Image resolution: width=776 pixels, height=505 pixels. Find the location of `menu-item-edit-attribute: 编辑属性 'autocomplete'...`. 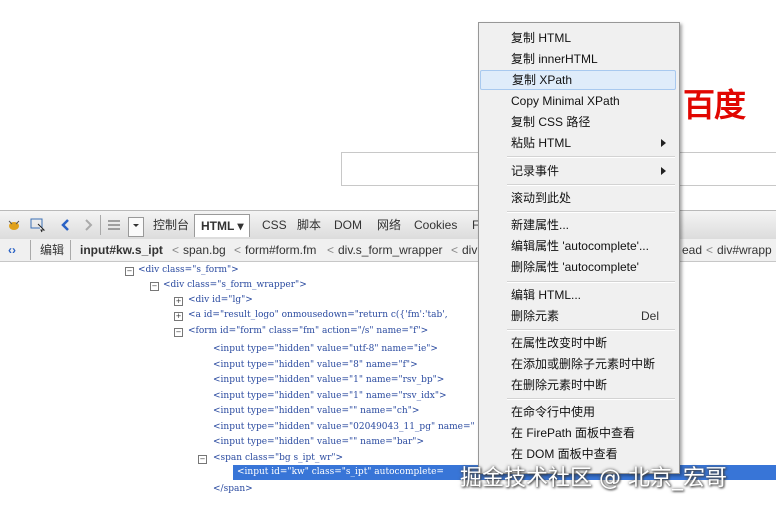

menu-item-edit-attribute: 编辑属性 'autocomplete'... is located at coordinates (578, 246).